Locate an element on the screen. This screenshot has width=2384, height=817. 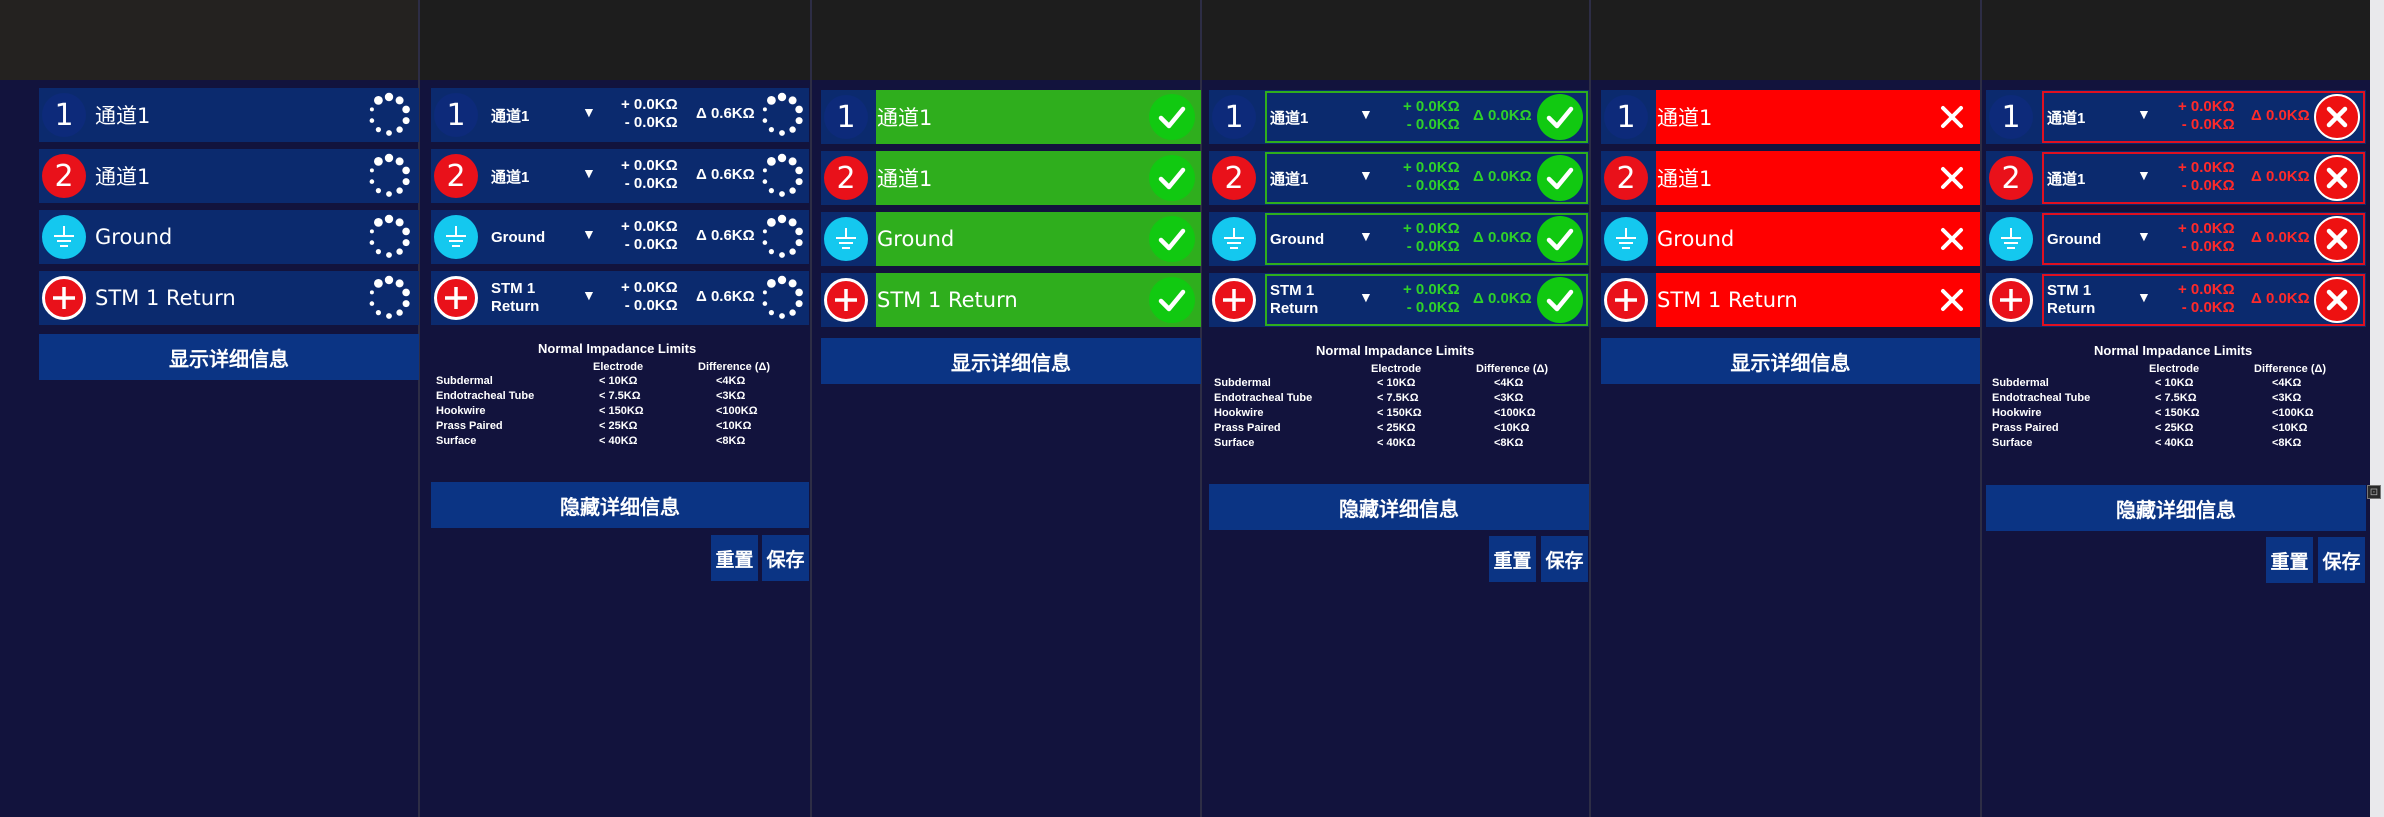
channel-row: STM 1 Return ▼ + 0.0KΩ - 0.0KΩ Δ 0.6KΩ is located at coordinates (620, 298).